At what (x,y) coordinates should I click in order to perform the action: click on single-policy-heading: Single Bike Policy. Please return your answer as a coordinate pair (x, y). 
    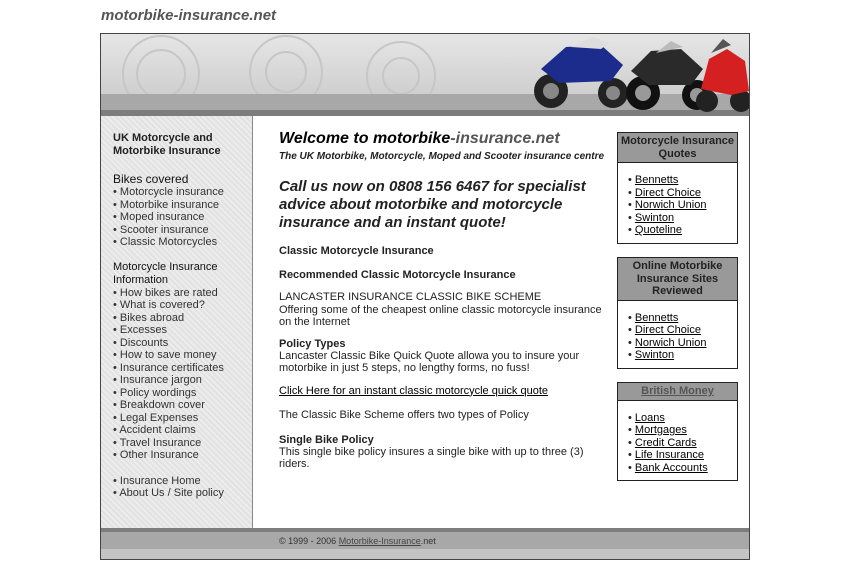
    Looking at the image, I should click on (326, 439).